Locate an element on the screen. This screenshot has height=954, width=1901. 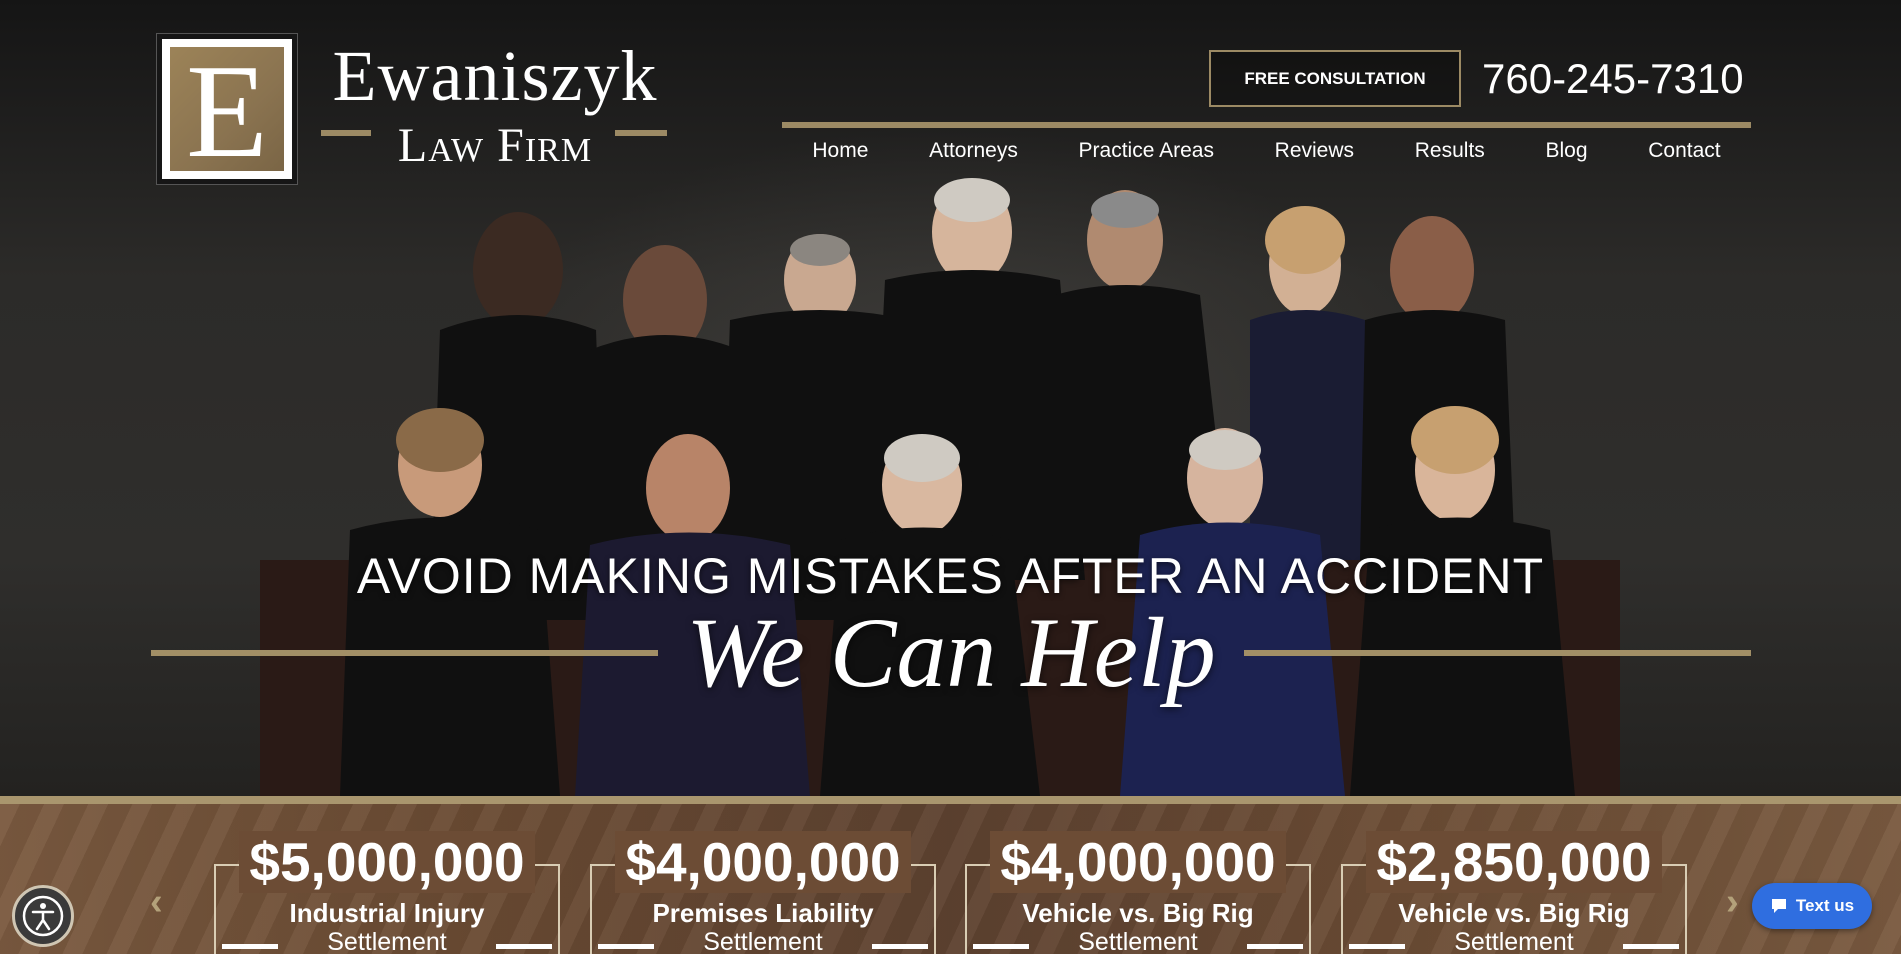
headline-rule-right is located at coordinates (1497, 653).